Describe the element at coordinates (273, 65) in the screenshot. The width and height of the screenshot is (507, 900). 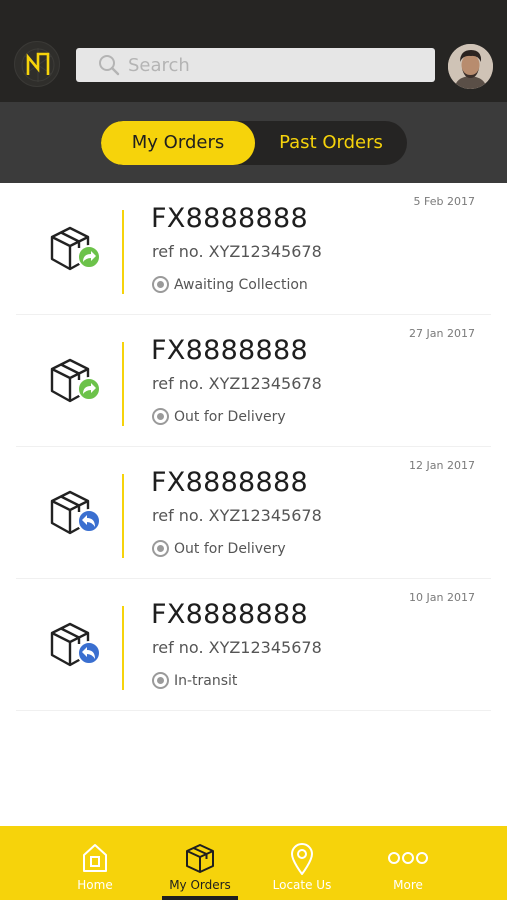
I see `search-input` at that location.